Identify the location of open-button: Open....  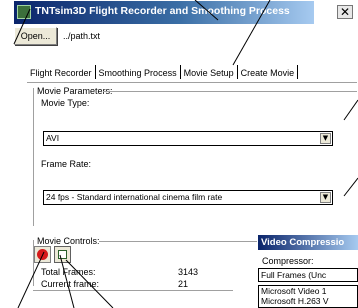
(35, 36).